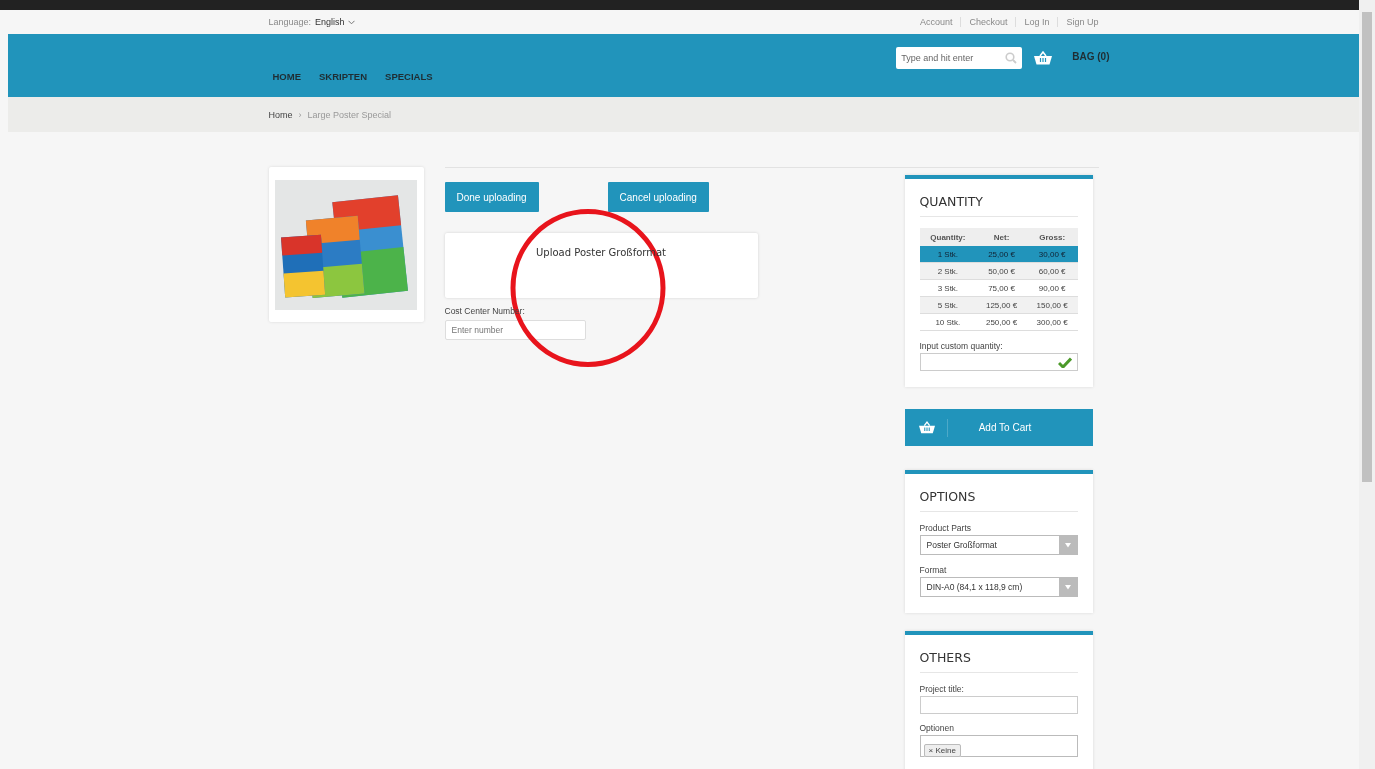  What do you see at coordinates (998, 493) in the screenshot?
I see `card-title: OPTIONS` at bounding box center [998, 493].